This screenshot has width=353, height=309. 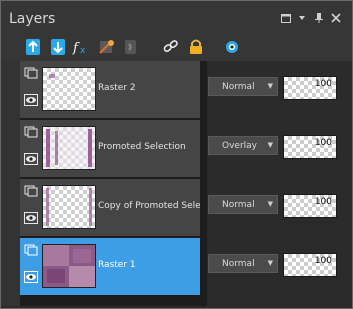 I want to click on layer-row-raster-1: Raster 1, so click(x=110, y=266).